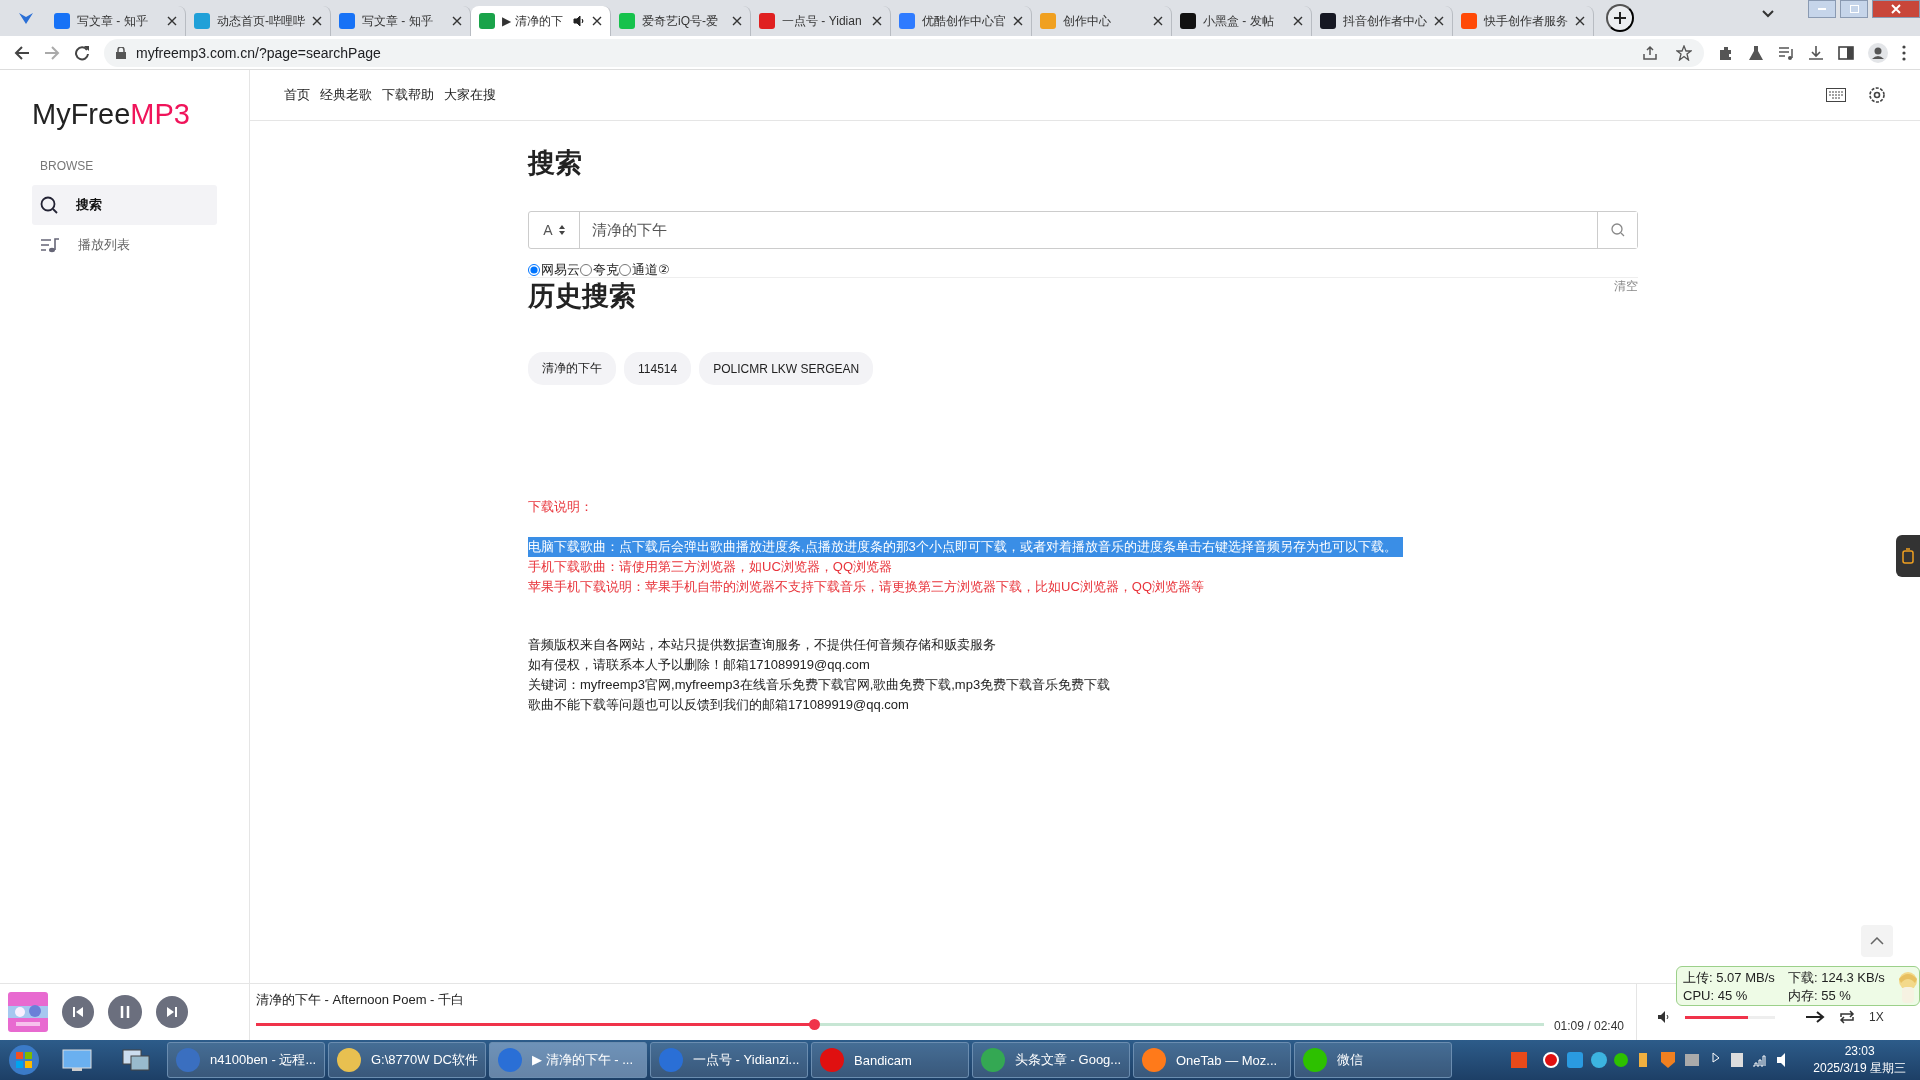 The image size is (1920, 1080). What do you see at coordinates (361, 1000) in the screenshot?
I see `track-title: 清净的下午 - Afternoon Poem - 千白` at bounding box center [361, 1000].